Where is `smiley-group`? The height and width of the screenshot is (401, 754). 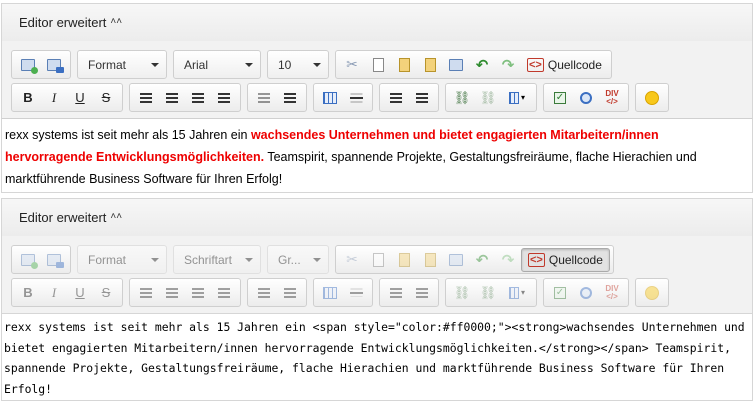 smiley-group is located at coordinates (652, 292).